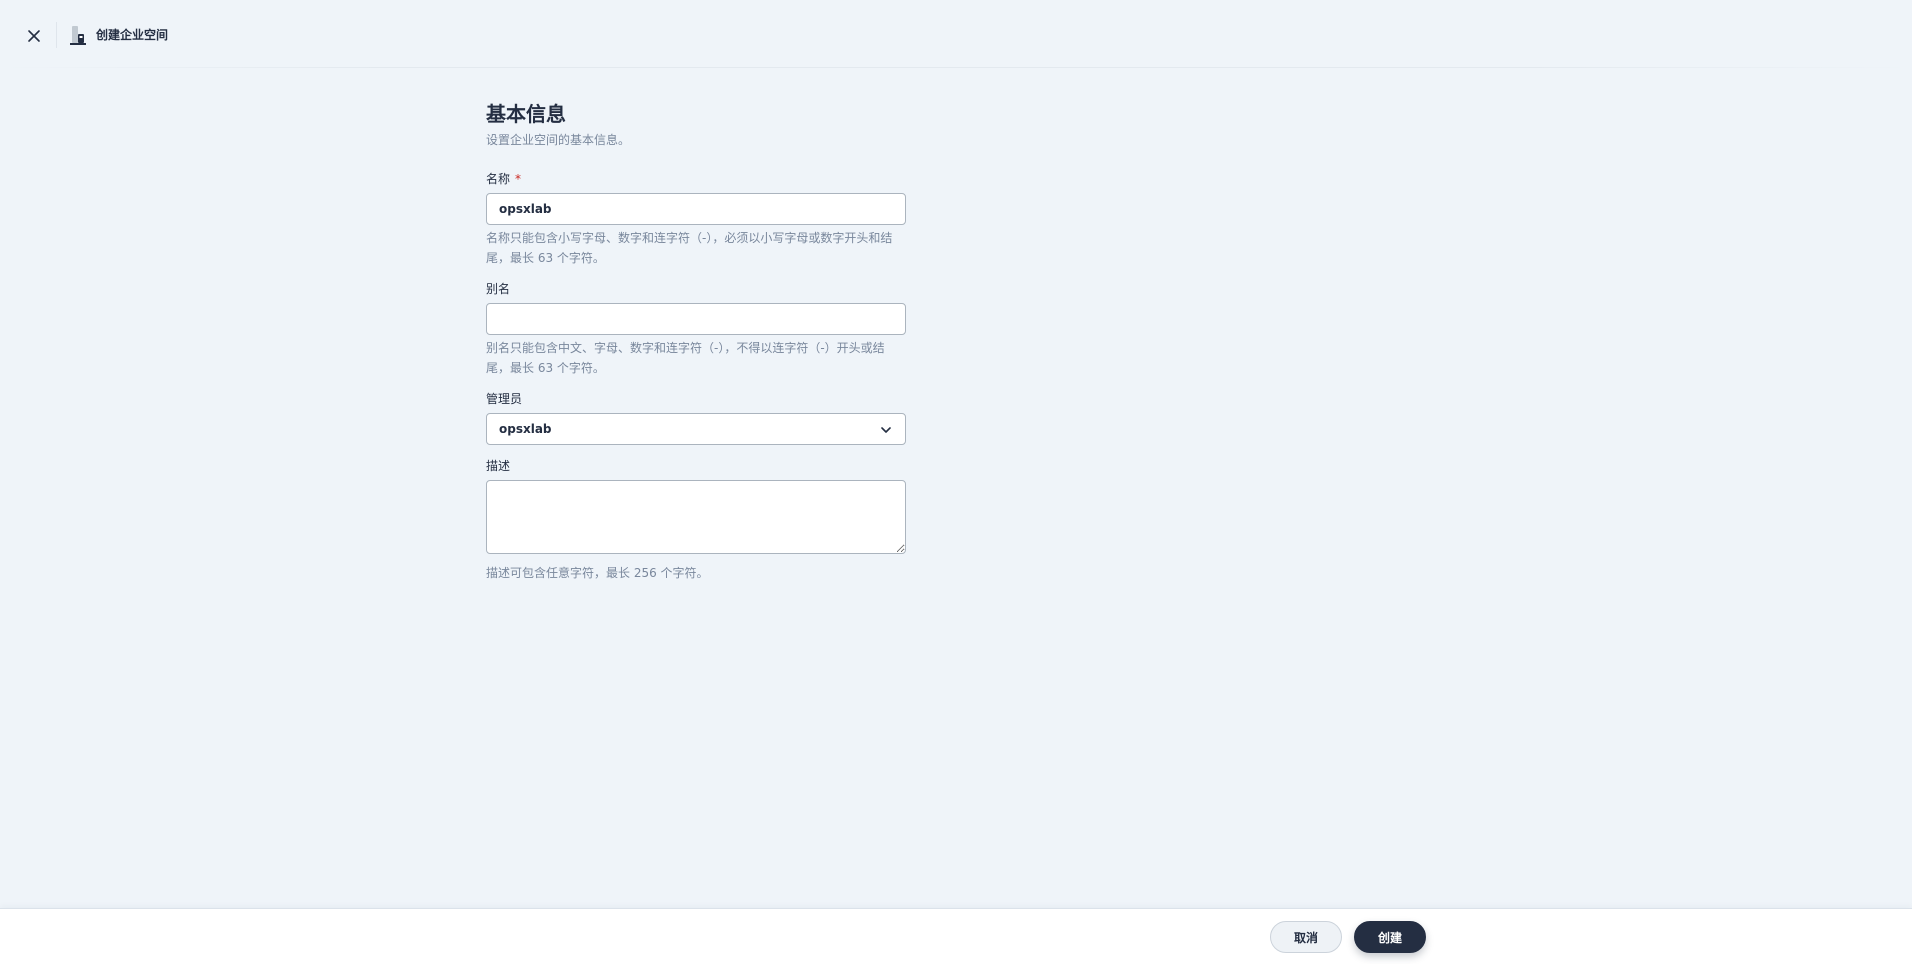 The height and width of the screenshot is (964, 1912). I want to click on admin-select: opsxlab, so click(696, 429).